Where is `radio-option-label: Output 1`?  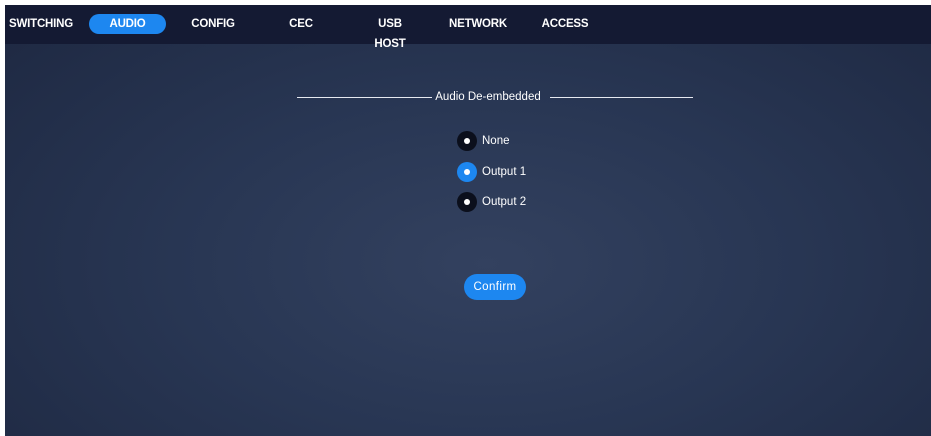 radio-option-label: Output 1 is located at coordinates (504, 172).